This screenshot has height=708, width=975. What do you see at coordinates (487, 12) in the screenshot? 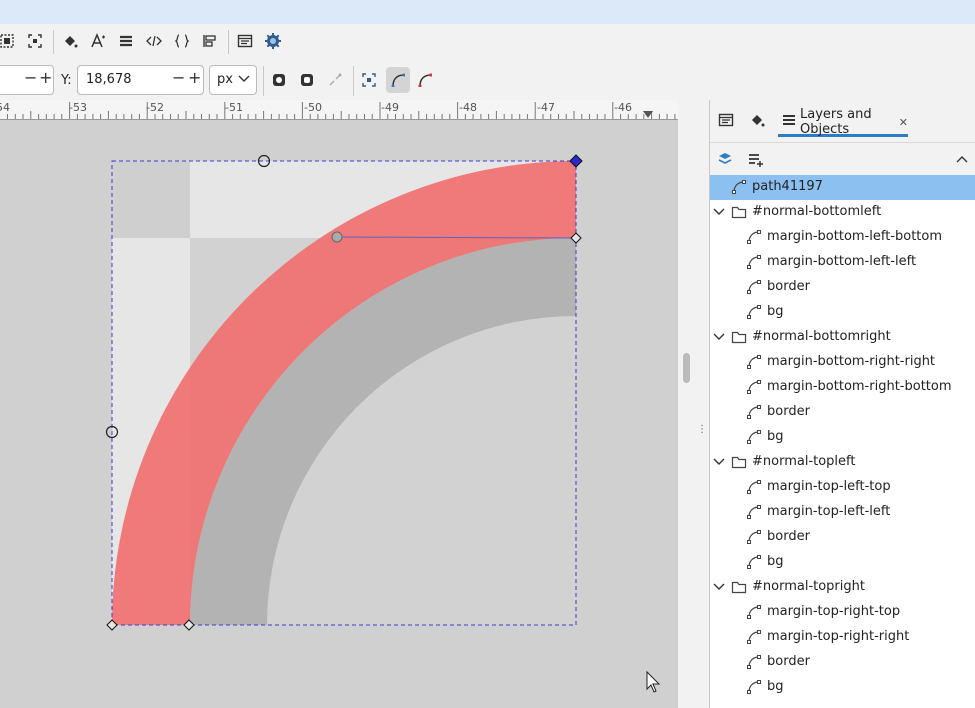
I see `window-title-bar` at bounding box center [487, 12].